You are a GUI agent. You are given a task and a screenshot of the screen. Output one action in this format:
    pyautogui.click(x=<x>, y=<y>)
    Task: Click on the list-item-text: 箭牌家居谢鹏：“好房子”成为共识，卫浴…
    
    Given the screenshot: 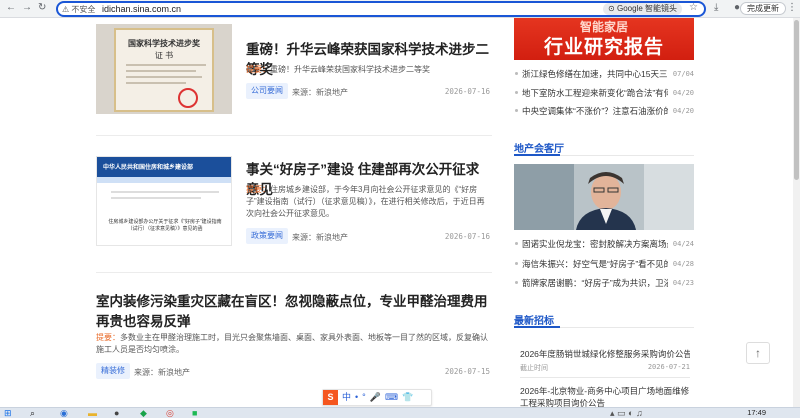 What is the action you would take?
    pyautogui.click(x=595, y=283)
    